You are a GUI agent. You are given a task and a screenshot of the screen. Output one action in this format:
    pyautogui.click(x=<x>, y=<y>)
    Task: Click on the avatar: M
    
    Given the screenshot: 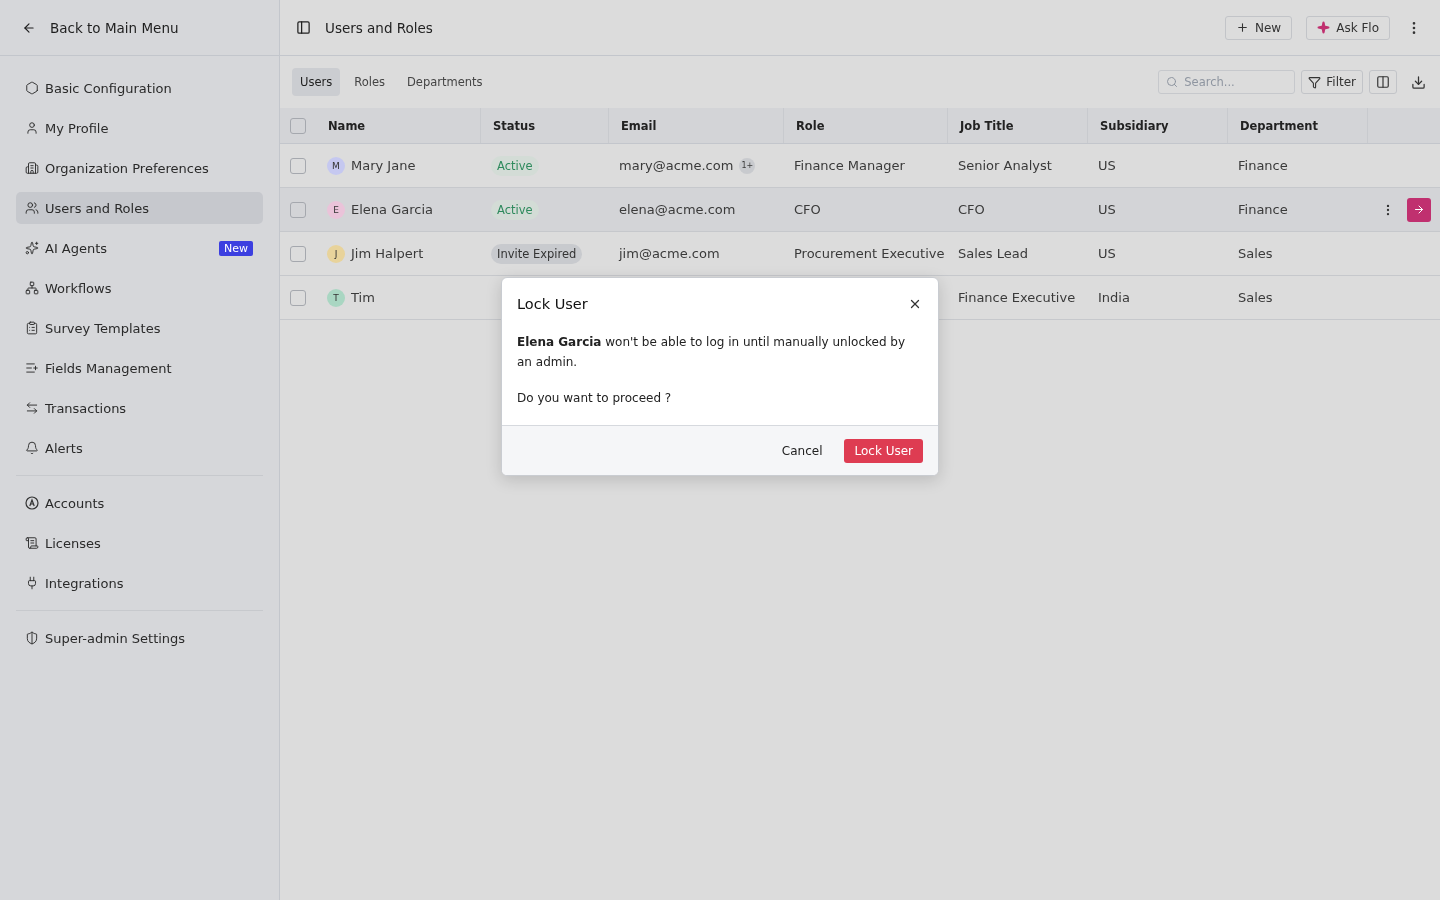 What is the action you would take?
    pyautogui.click(x=336, y=165)
    